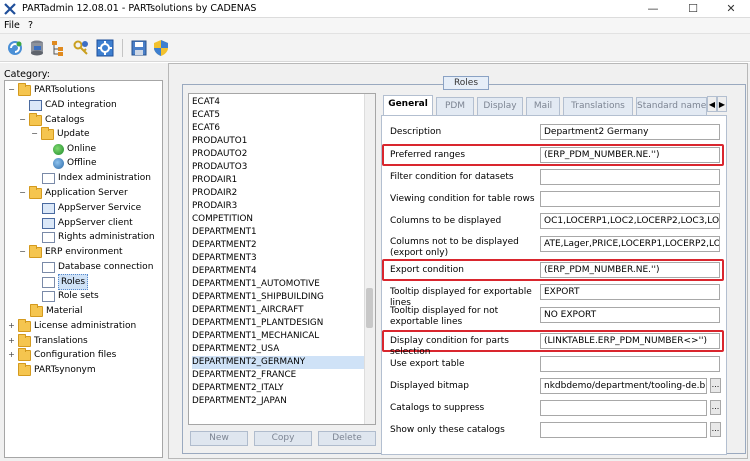 Image resolution: width=750 pixels, height=461 pixels. I want to click on list-item: DEPARTMENT2_FRANCE, so click(281, 375).